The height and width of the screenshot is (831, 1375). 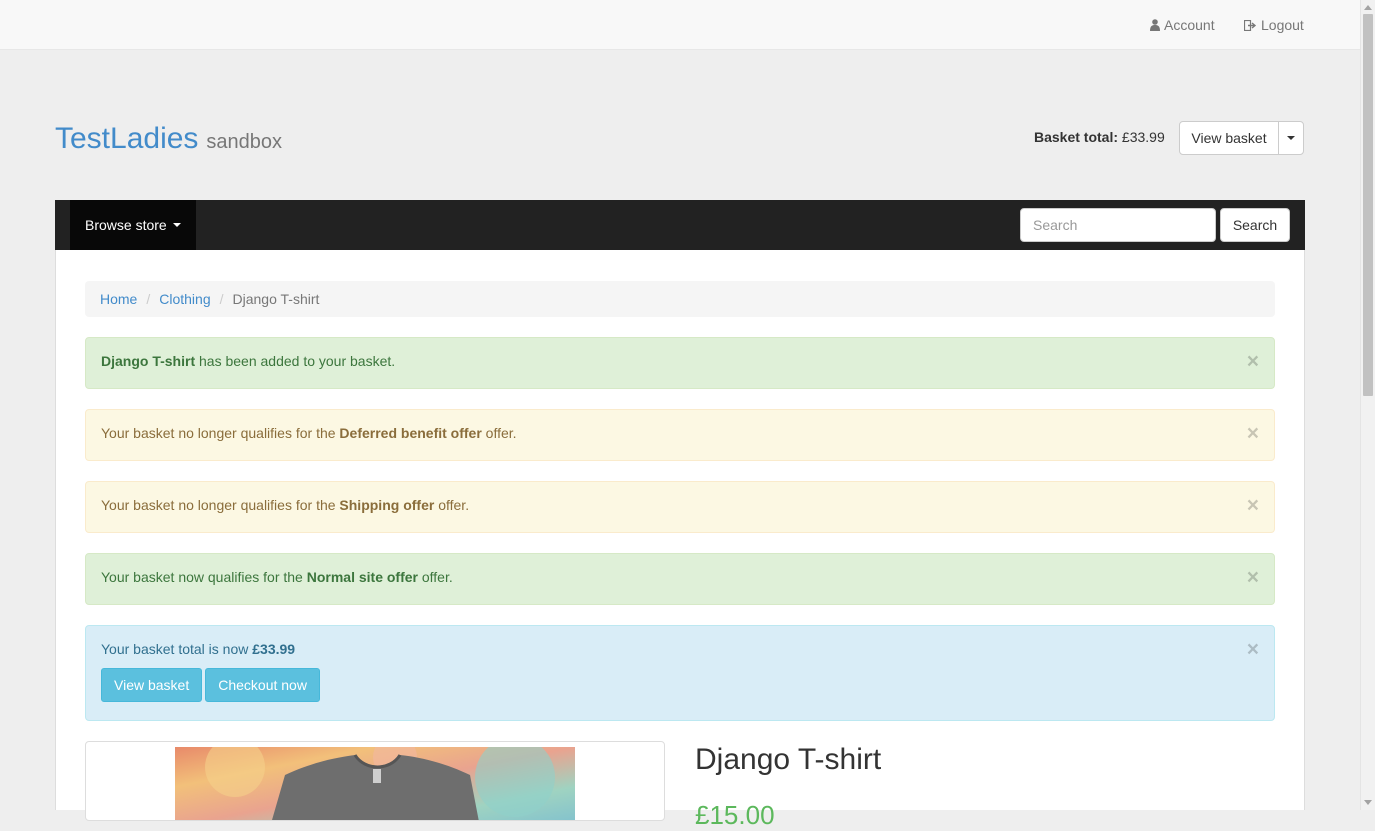 I want to click on basket-dropdown-toggle, so click(x=1291, y=138).